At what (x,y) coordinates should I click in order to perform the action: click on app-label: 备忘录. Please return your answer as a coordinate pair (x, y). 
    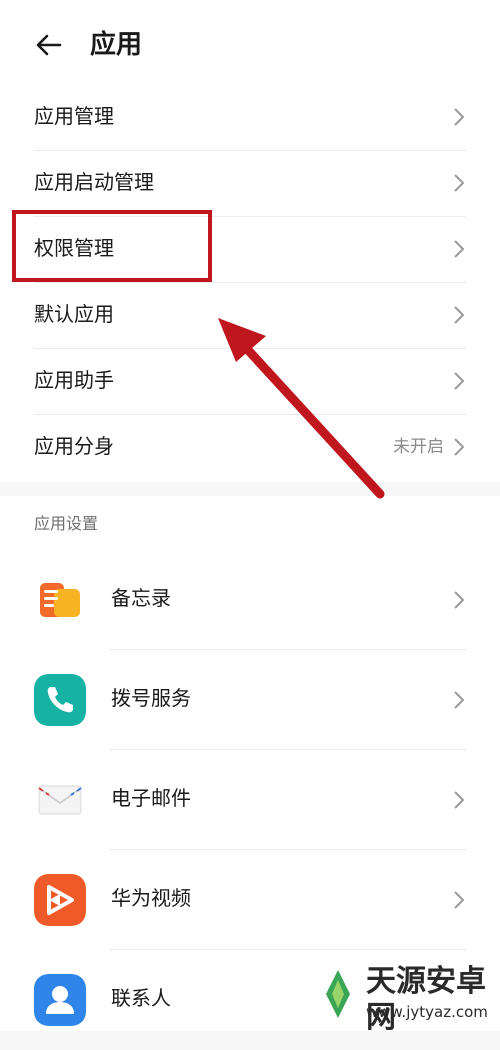
    Looking at the image, I should click on (141, 598).